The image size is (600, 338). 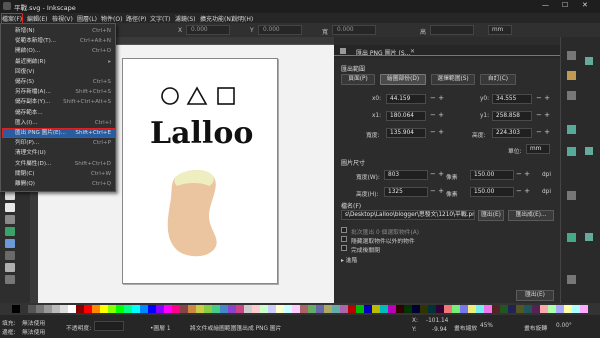 I want to click on rotate-value: 0.00°, so click(x=564, y=326).